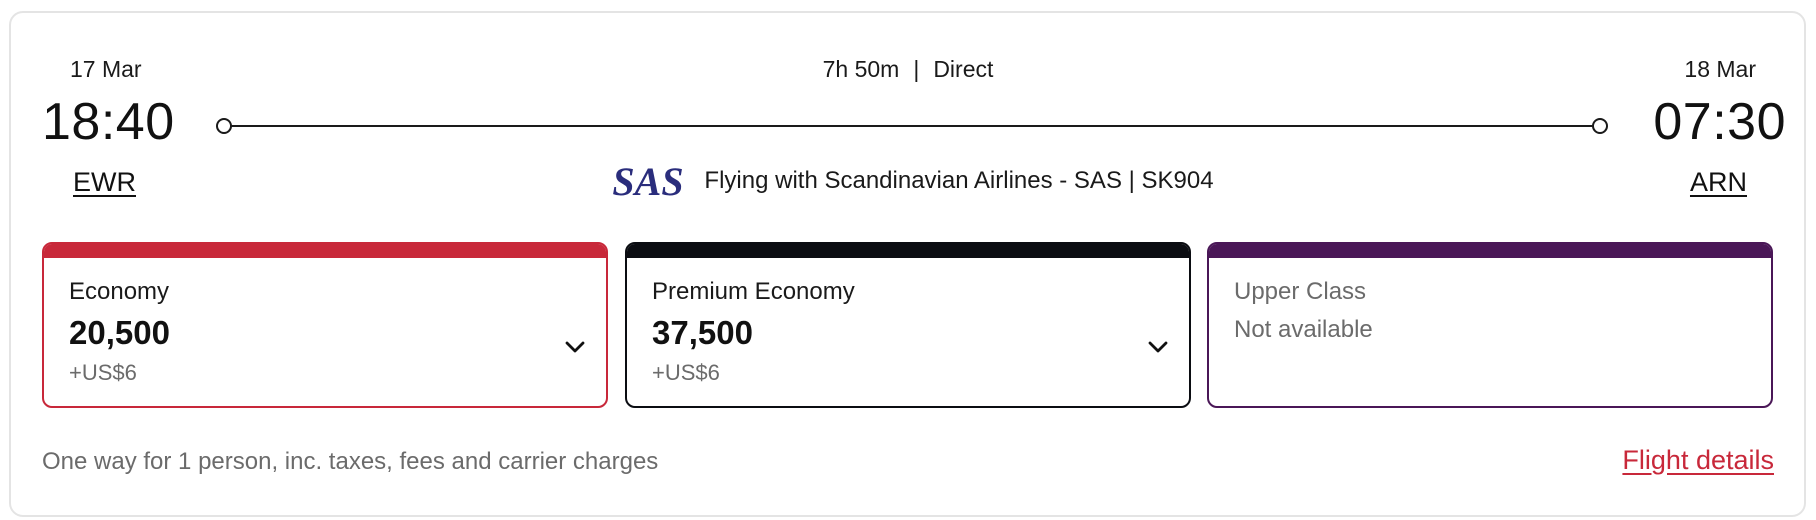 This screenshot has width=1816, height=520. I want to click on stops-text: Direct, so click(963, 69).